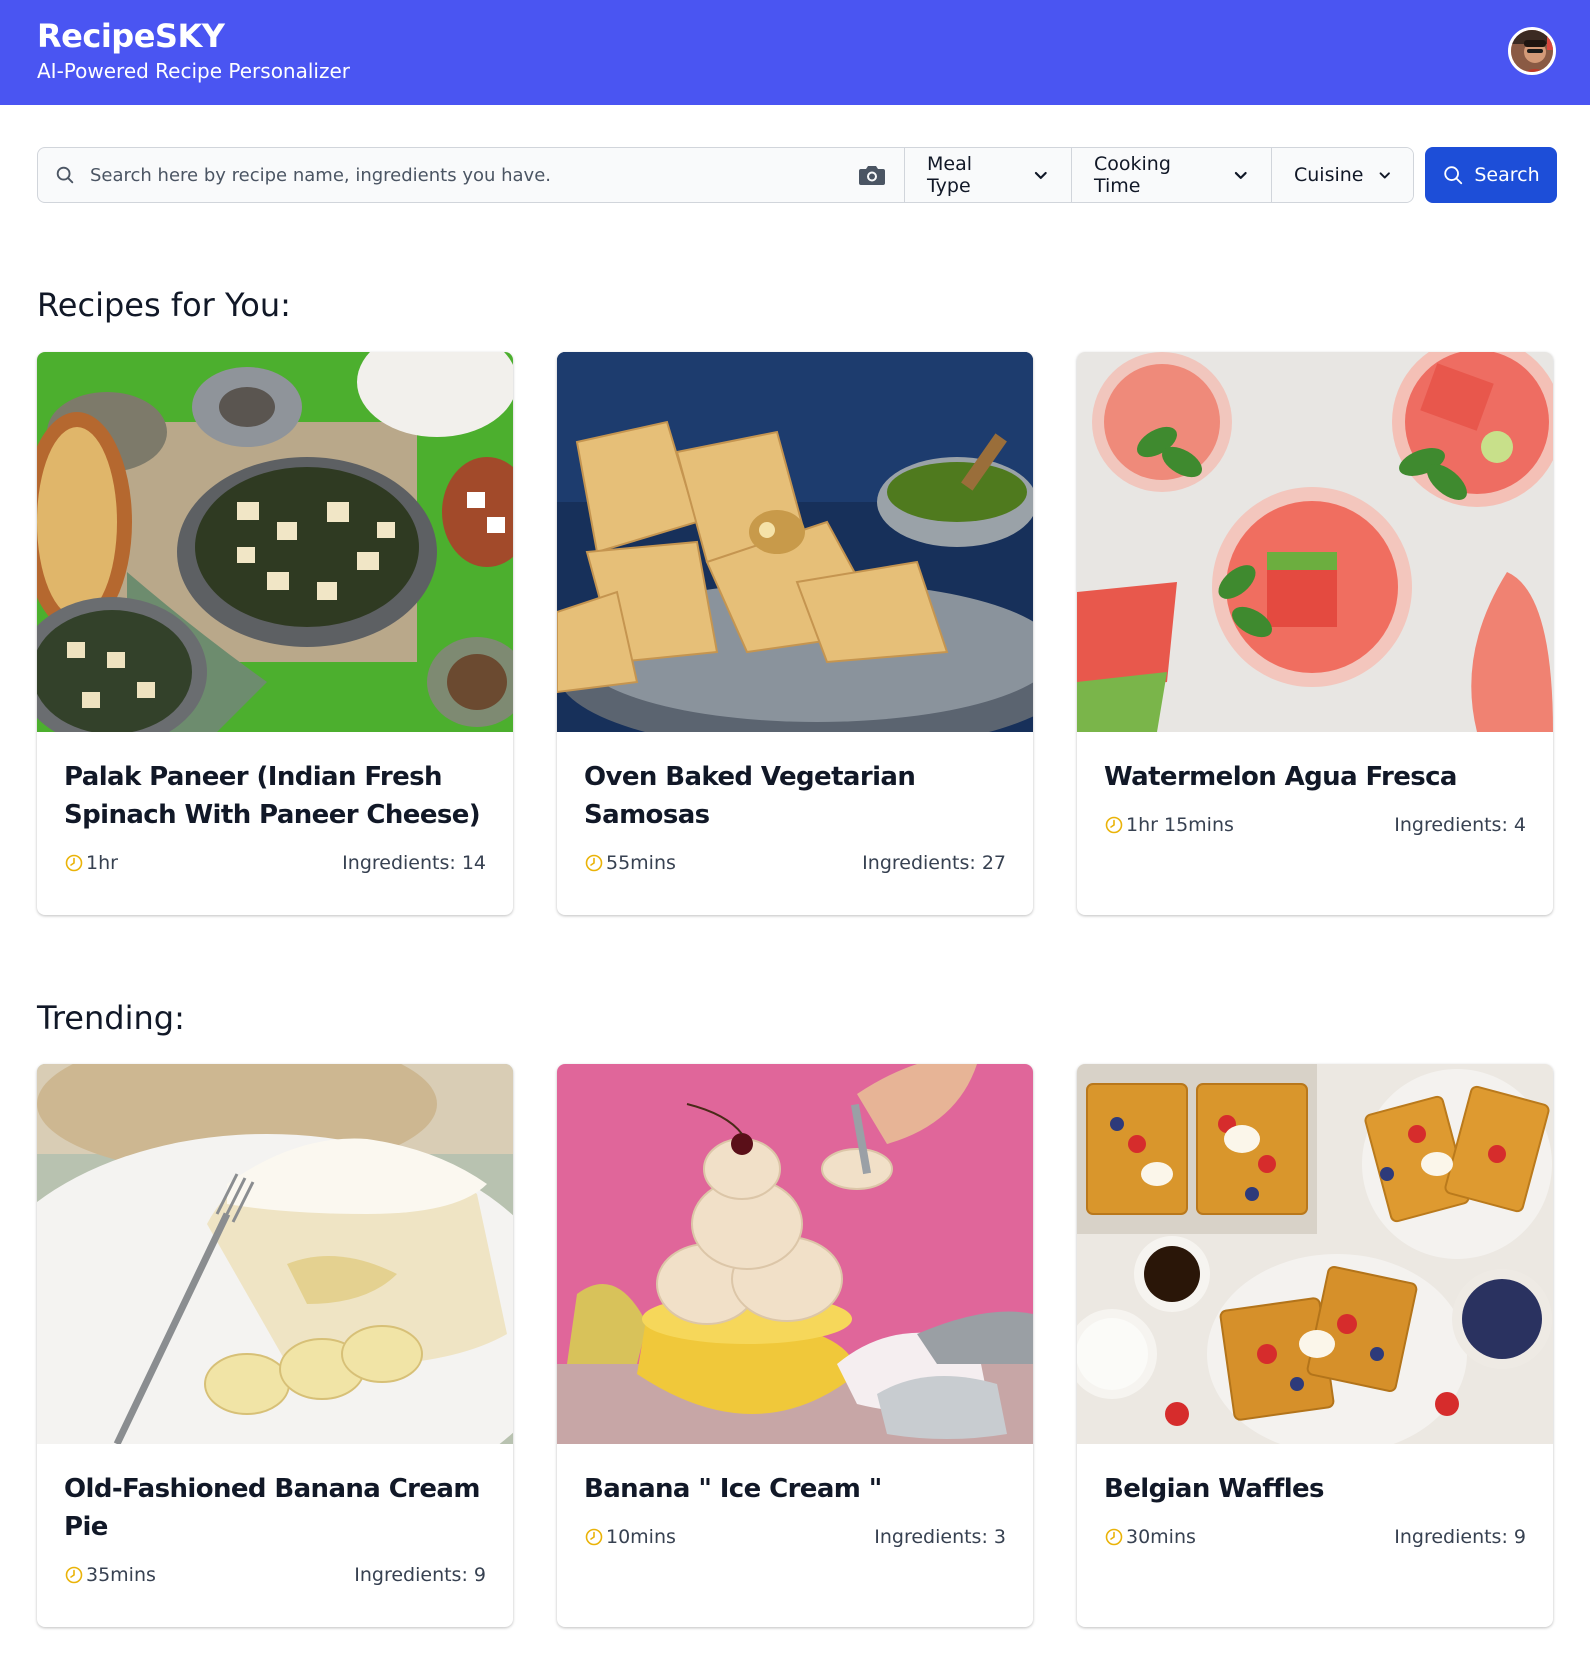  What do you see at coordinates (275, 1508) in the screenshot?
I see `recipe-title: Old-Fashioned Banana Cream Pie` at bounding box center [275, 1508].